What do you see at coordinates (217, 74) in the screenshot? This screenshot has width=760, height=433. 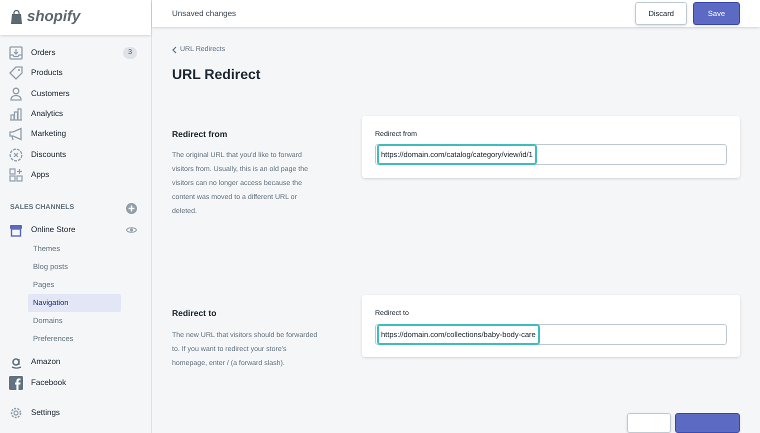 I see `page-title: URL Redirect` at bounding box center [217, 74].